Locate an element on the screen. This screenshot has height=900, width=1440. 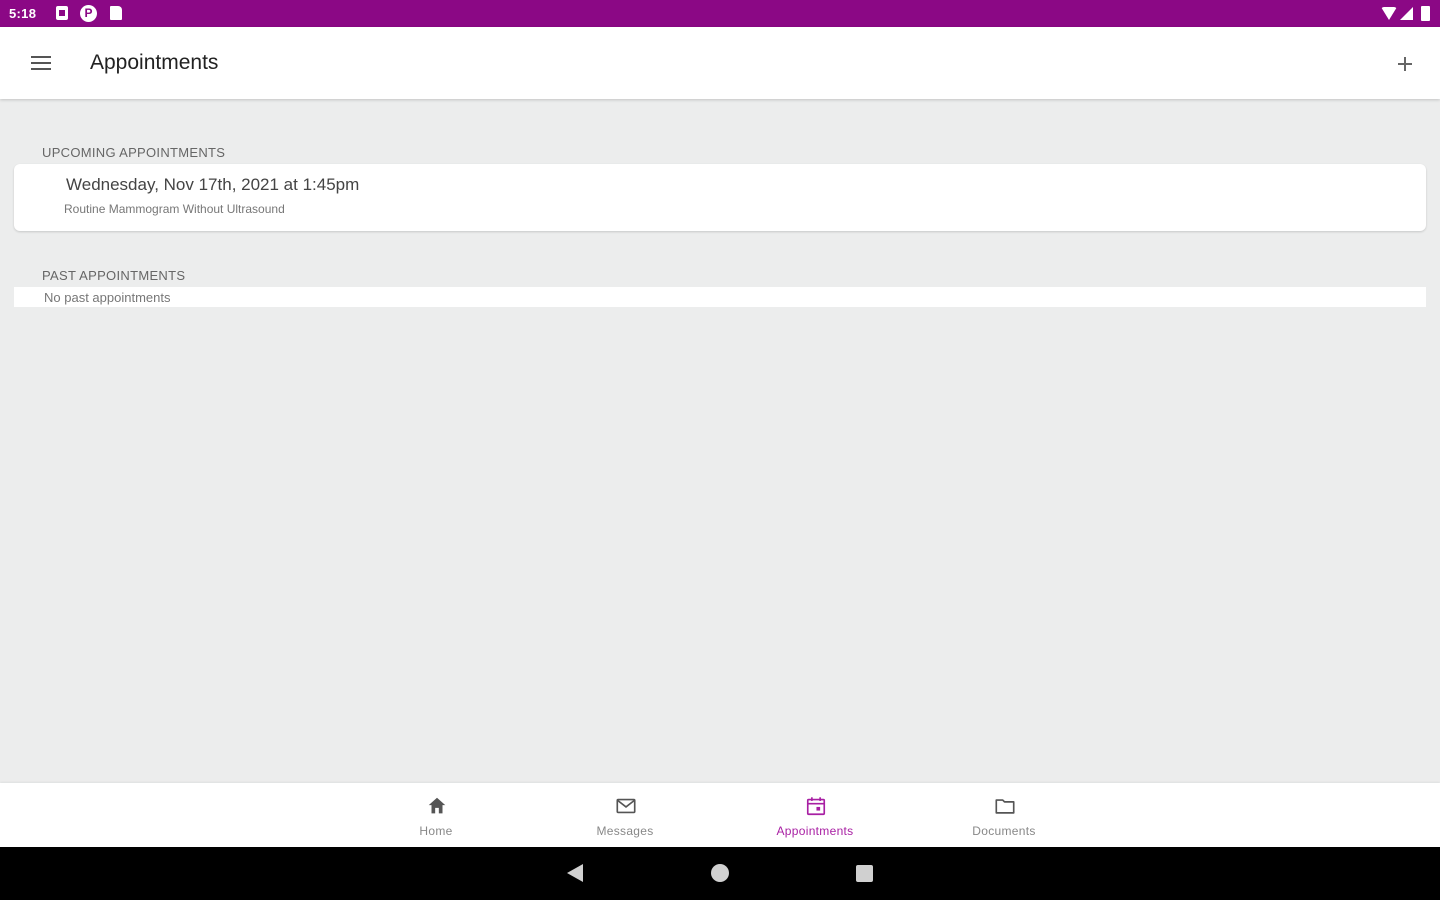
past-appointments-header: PAST APPOINTMENTS is located at coordinates (114, 275).